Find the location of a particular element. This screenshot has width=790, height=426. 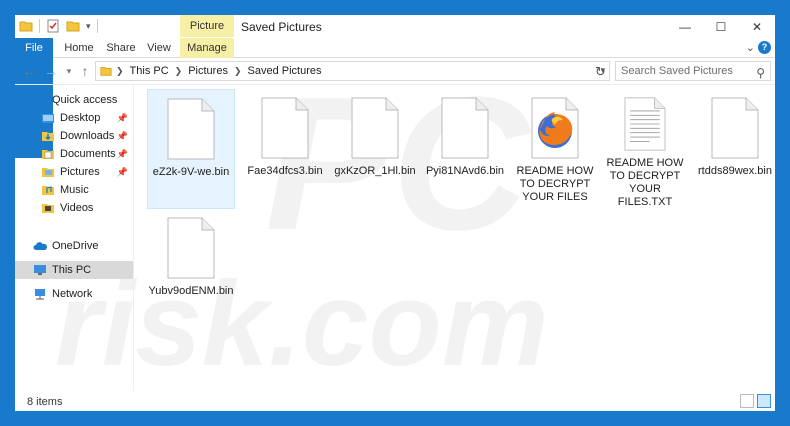

file-name: rtdds89wex.bin is located at coordinates (735, 171).